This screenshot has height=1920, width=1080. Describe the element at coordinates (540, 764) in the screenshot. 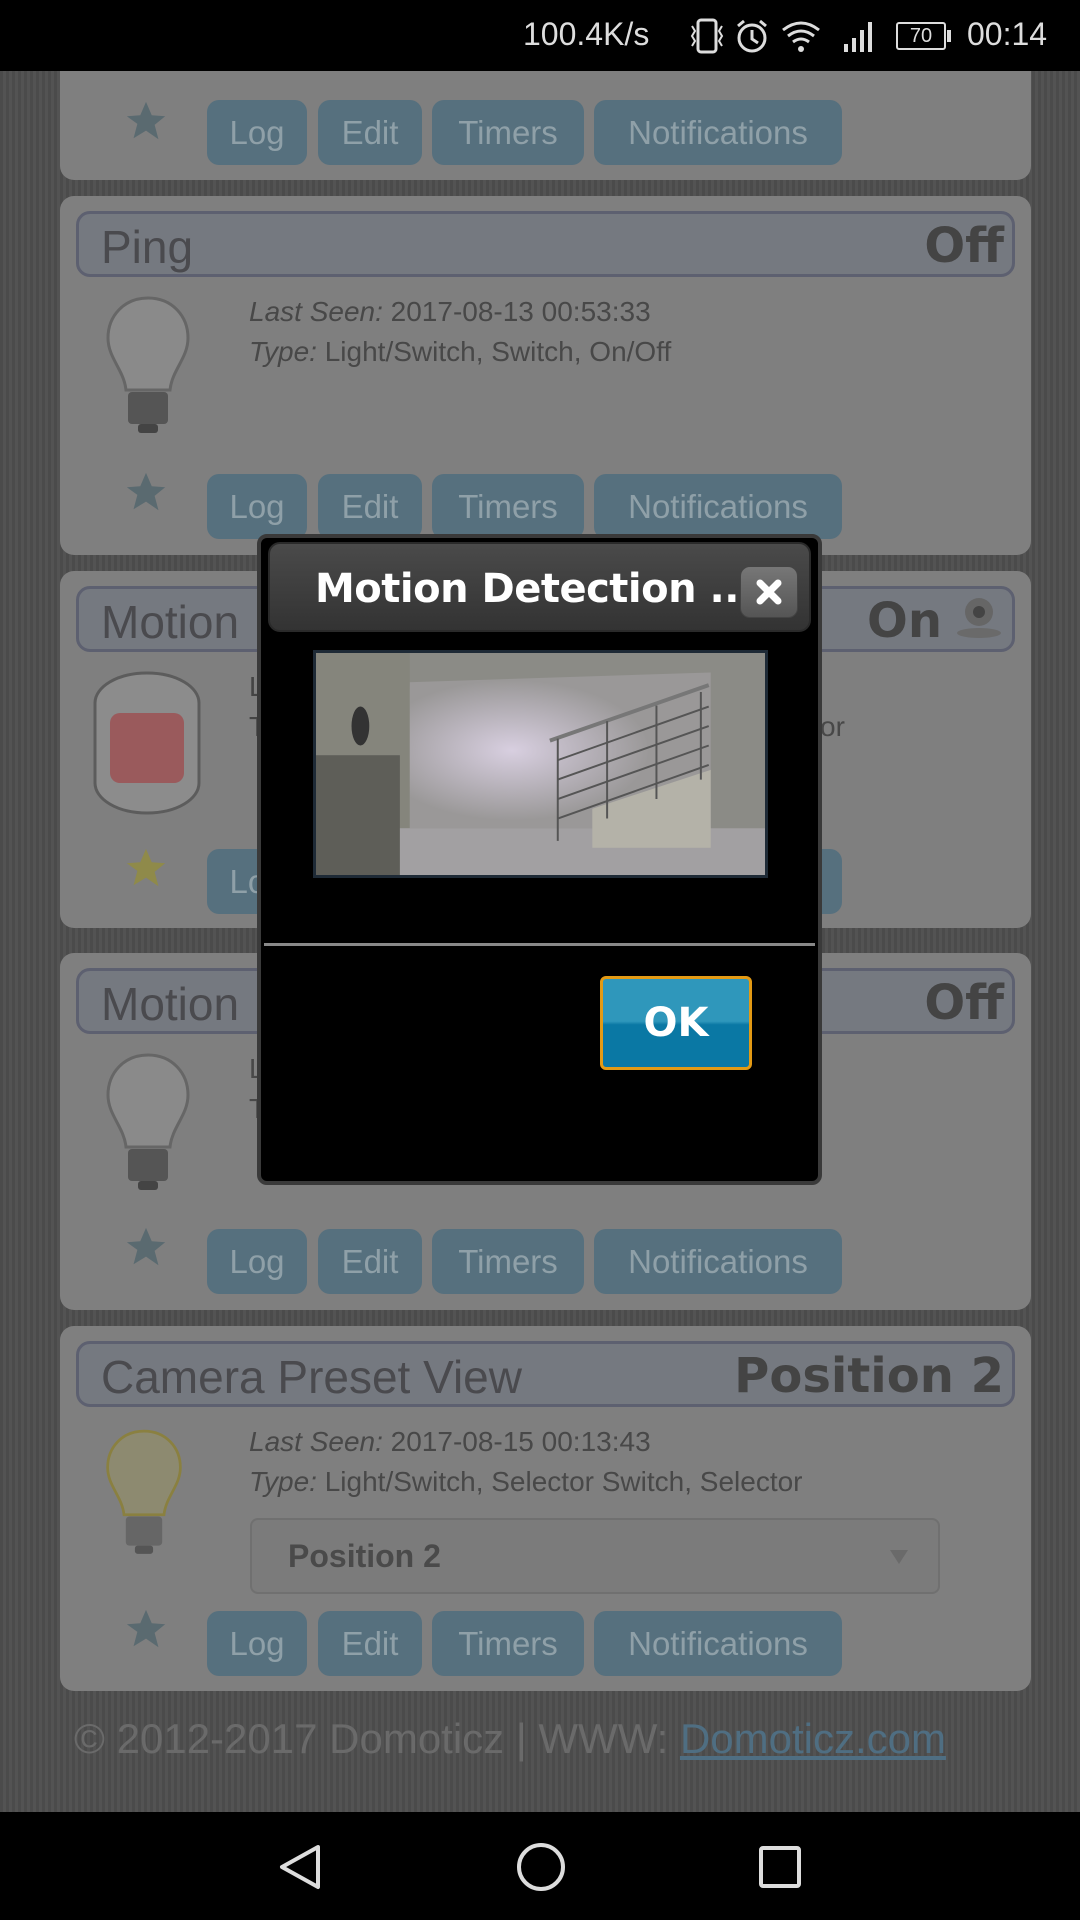

I see `camera-snapshot` at that location.